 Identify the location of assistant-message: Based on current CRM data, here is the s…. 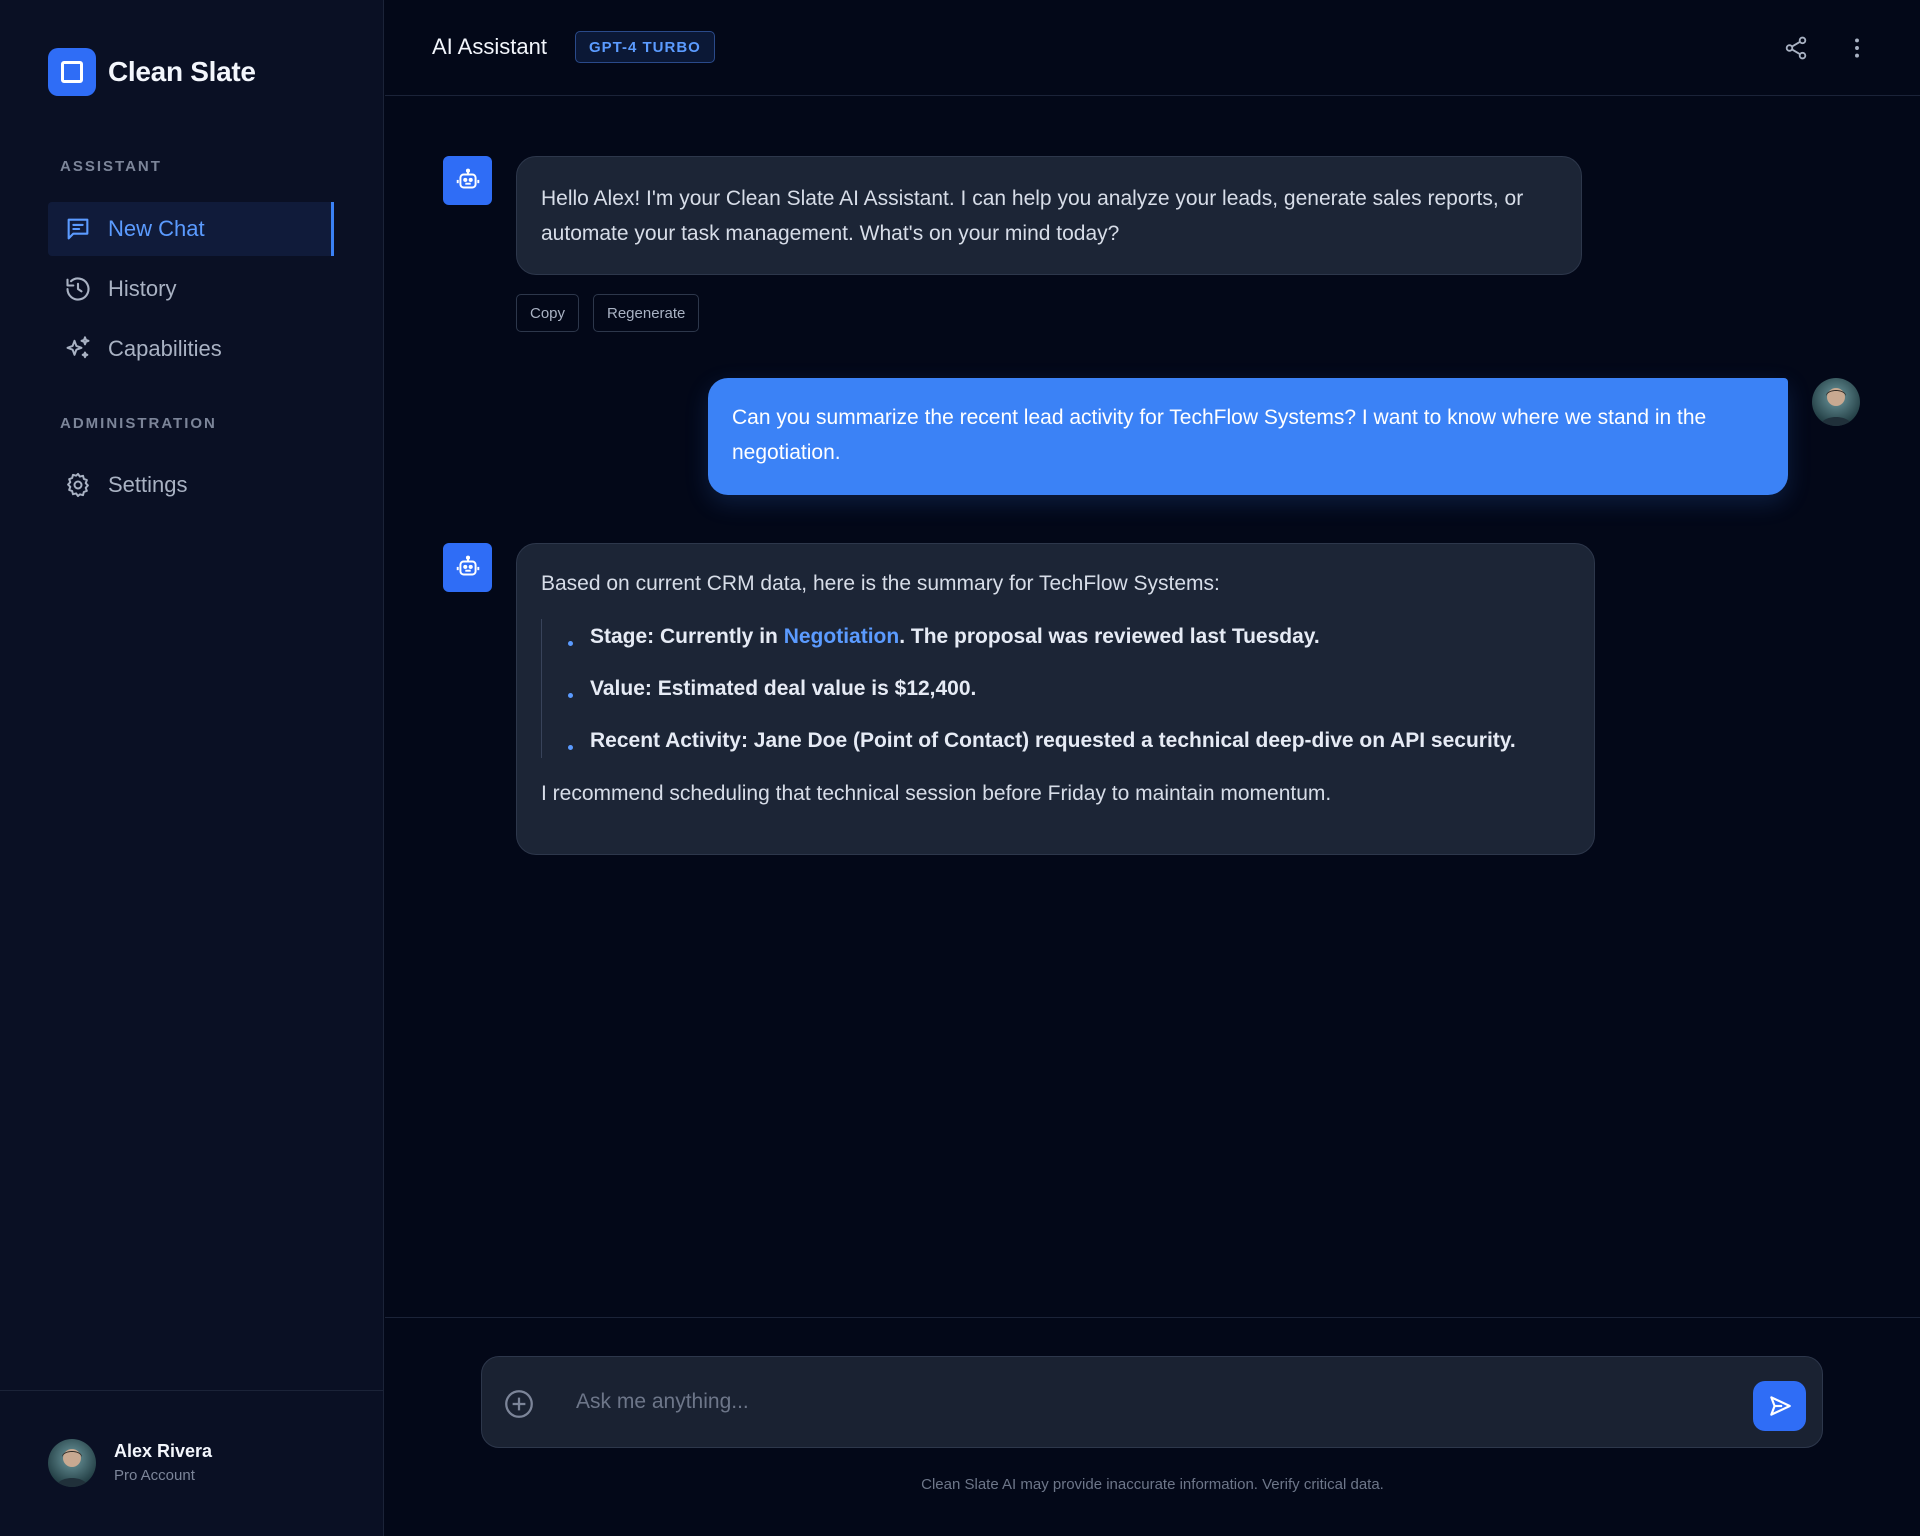
(1055, 699).